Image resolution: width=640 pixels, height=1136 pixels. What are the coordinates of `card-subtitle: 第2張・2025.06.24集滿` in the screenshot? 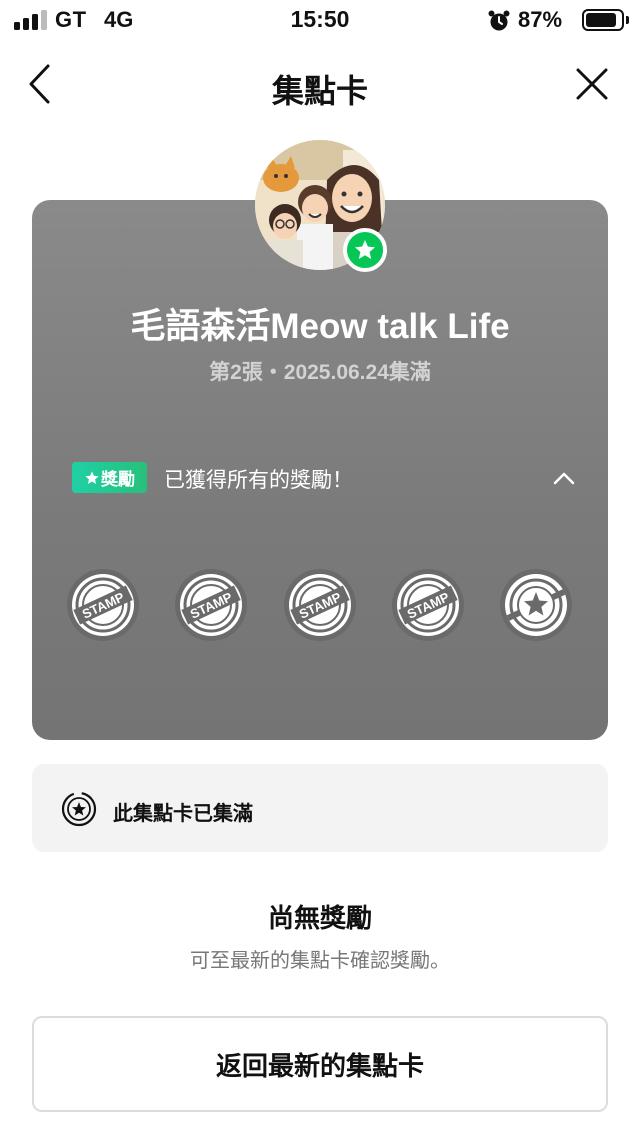 It's located at (320, 372).